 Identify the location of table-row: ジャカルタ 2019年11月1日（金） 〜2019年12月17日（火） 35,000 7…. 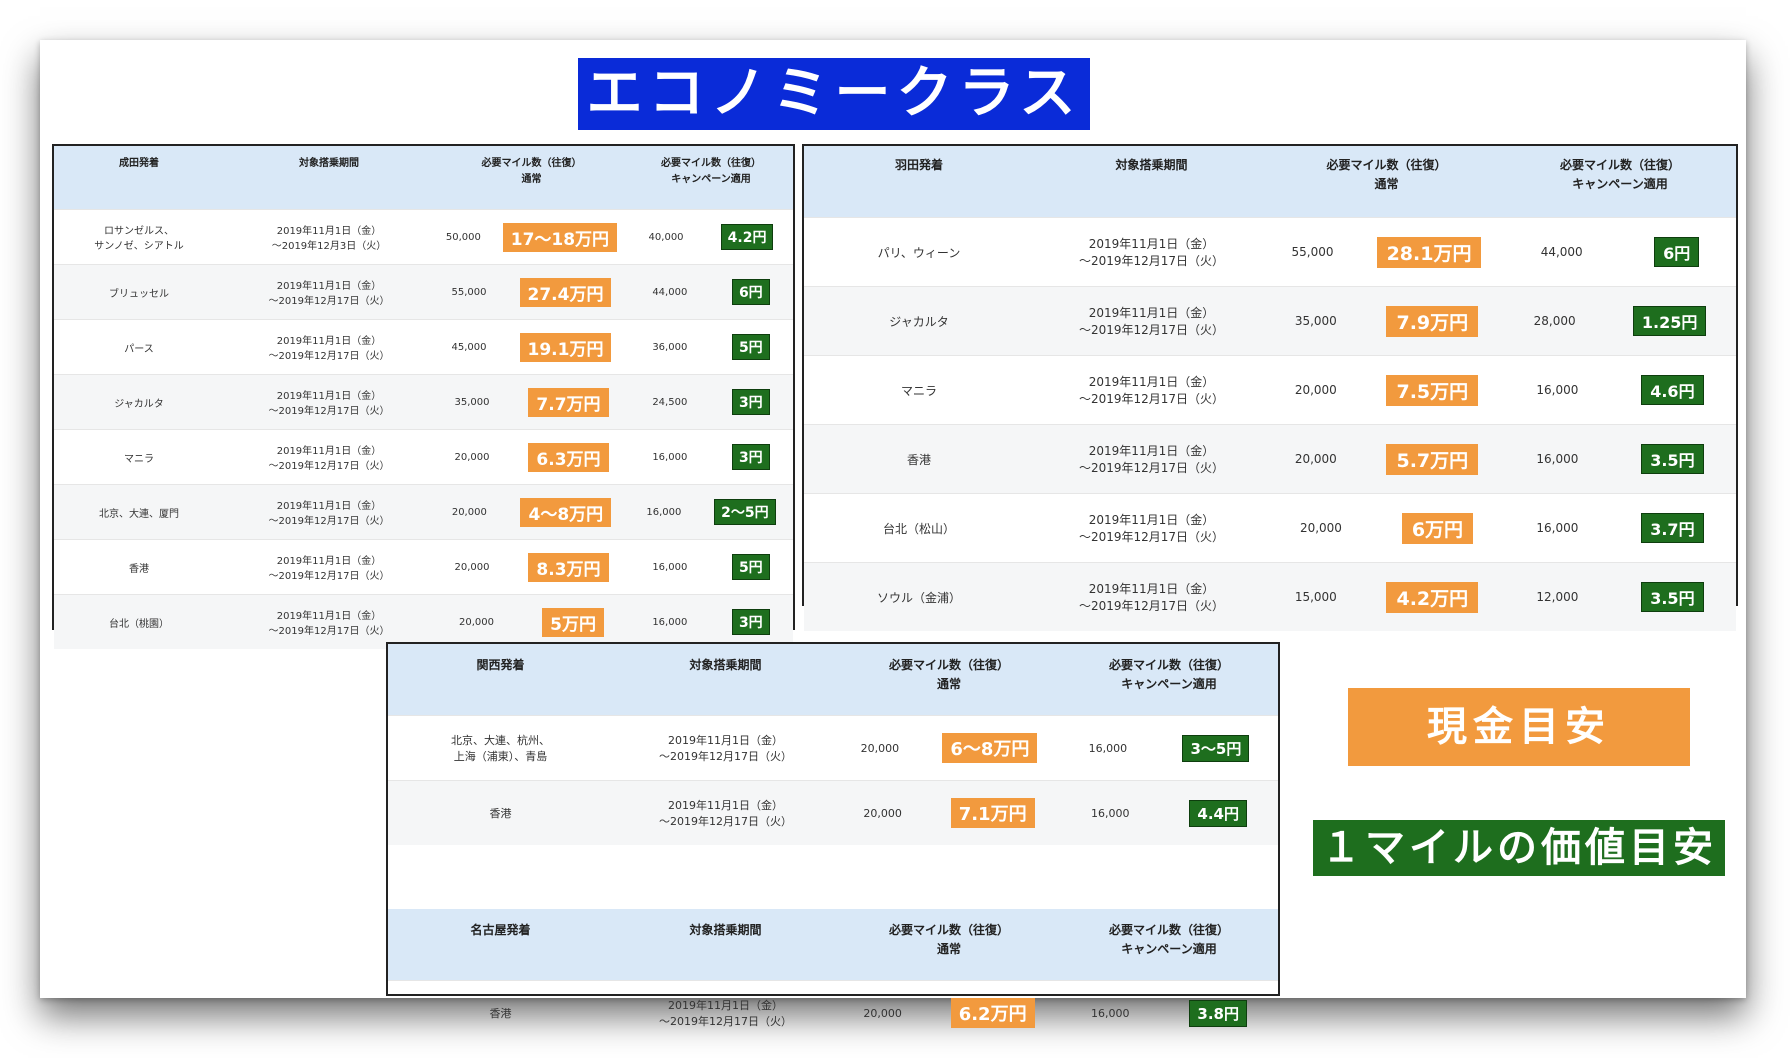
(423, 402).